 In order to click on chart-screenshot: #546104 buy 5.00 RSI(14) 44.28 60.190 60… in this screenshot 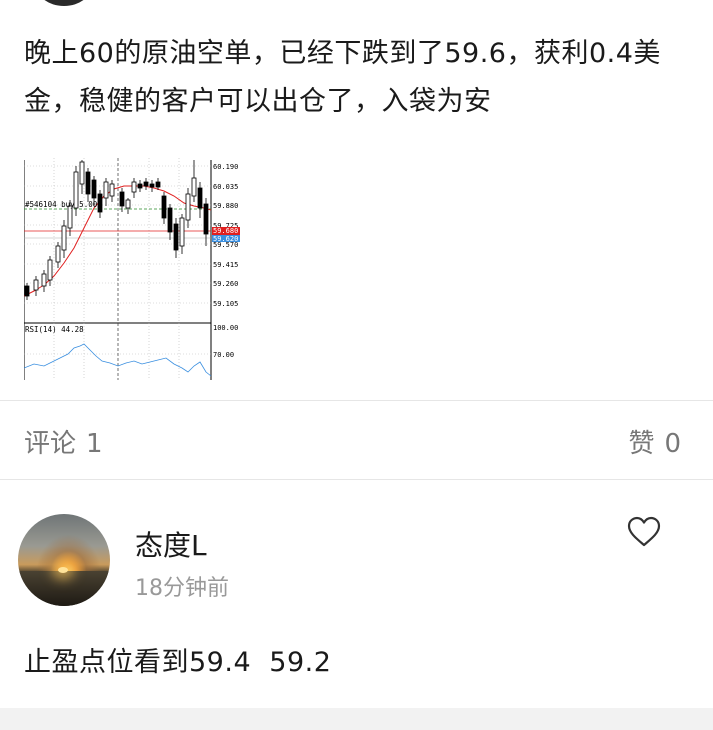, I will do `click(131, 269)`.